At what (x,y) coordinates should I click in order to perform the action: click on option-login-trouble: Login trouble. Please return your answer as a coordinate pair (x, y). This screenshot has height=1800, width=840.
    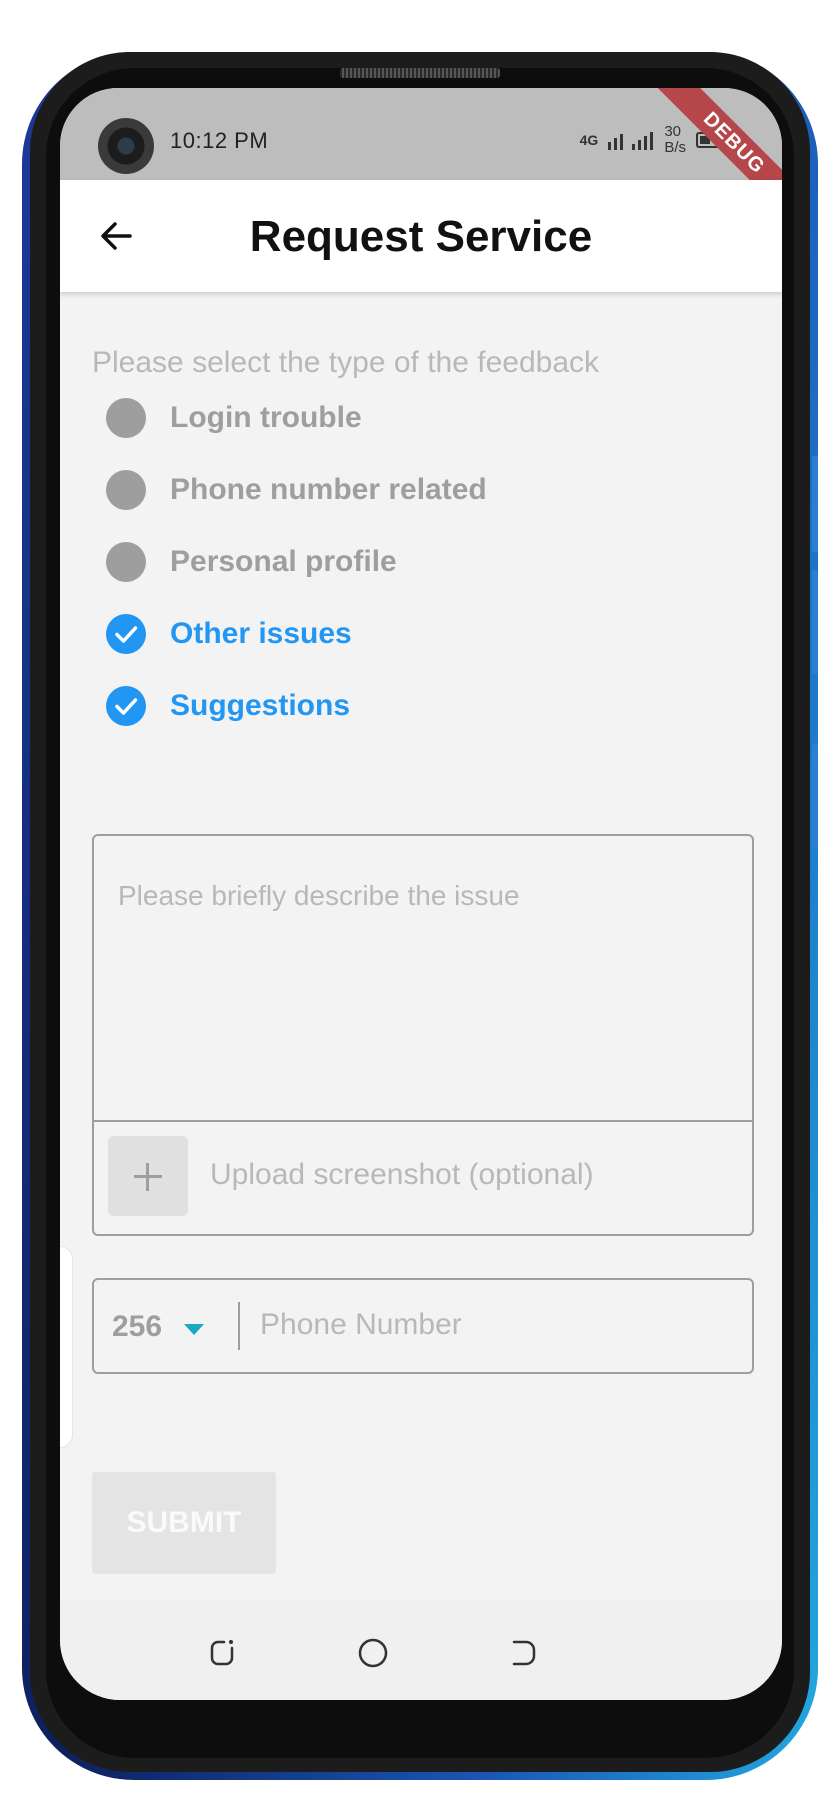
    Looking at the image, I should click on (234, 418).